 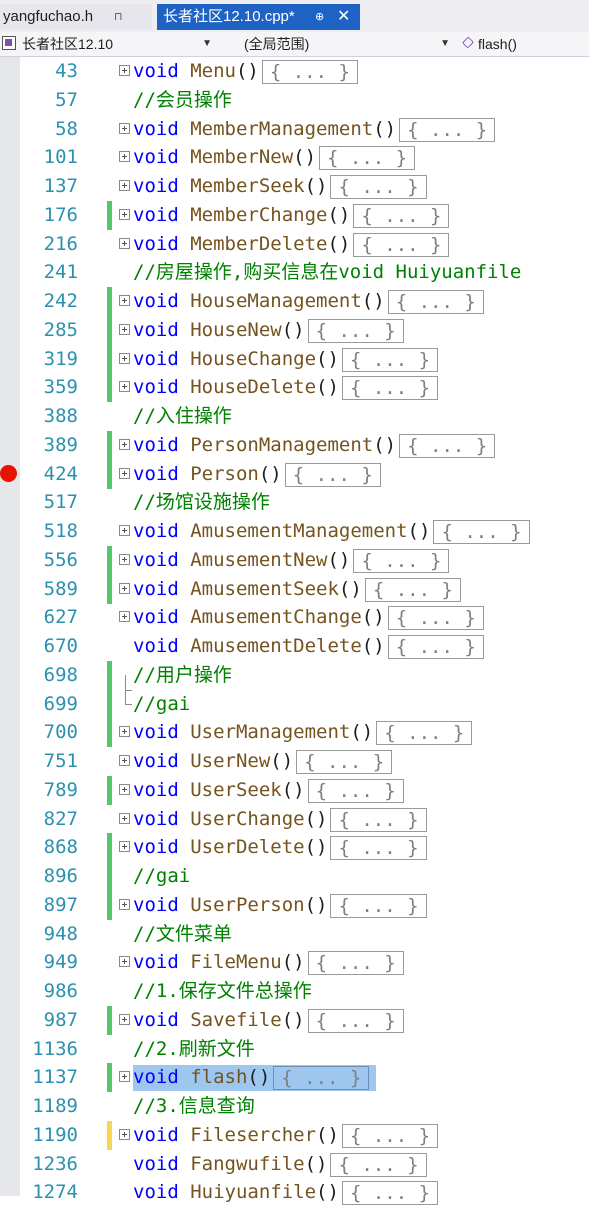 What do you see at coordinates (294, 676) in the screenshot?
I see `code-line-comment: 698 //用户操作` at bounding box center [294, 676].